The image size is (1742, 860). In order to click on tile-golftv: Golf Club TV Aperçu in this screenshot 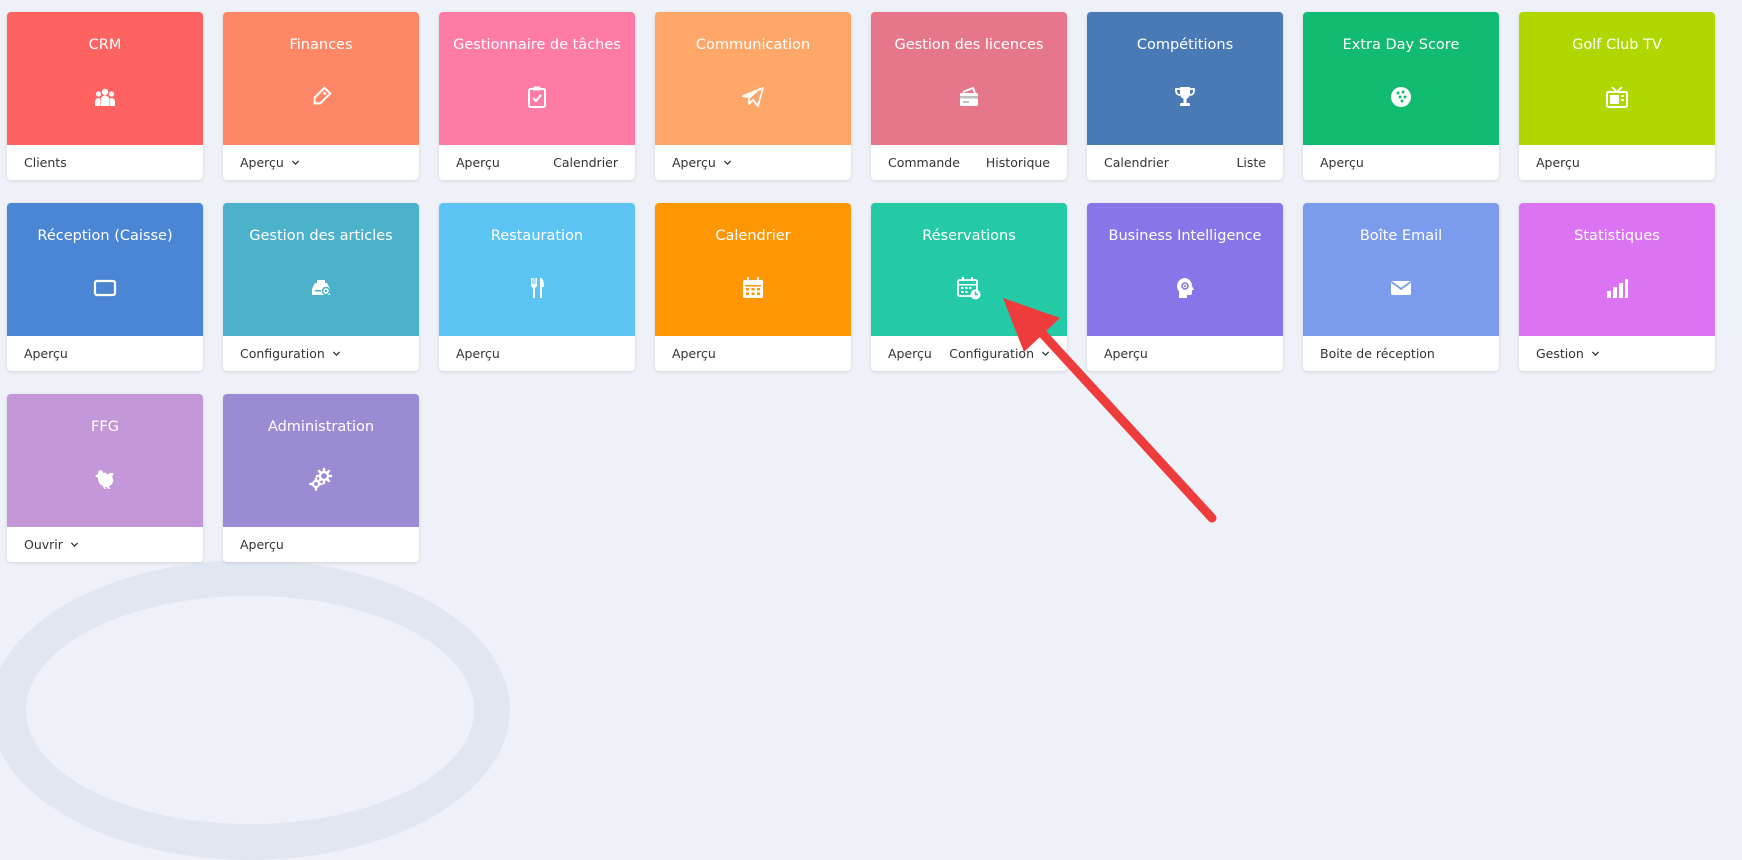, I will do `click(1617, 96)`.